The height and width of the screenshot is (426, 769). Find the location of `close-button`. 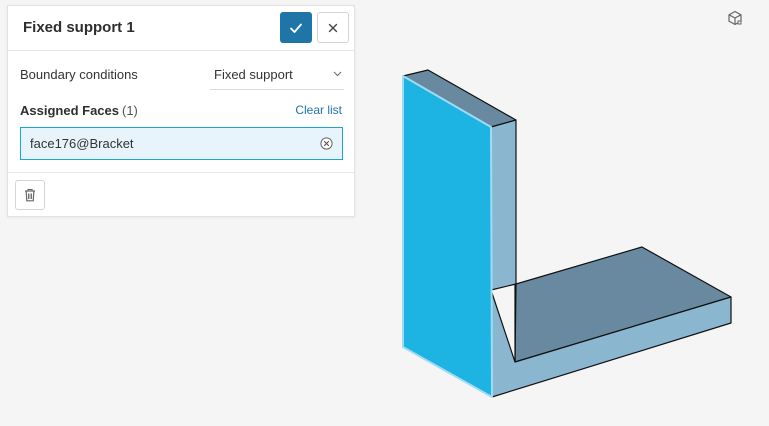

close-button is located at coordinates (333, 27).